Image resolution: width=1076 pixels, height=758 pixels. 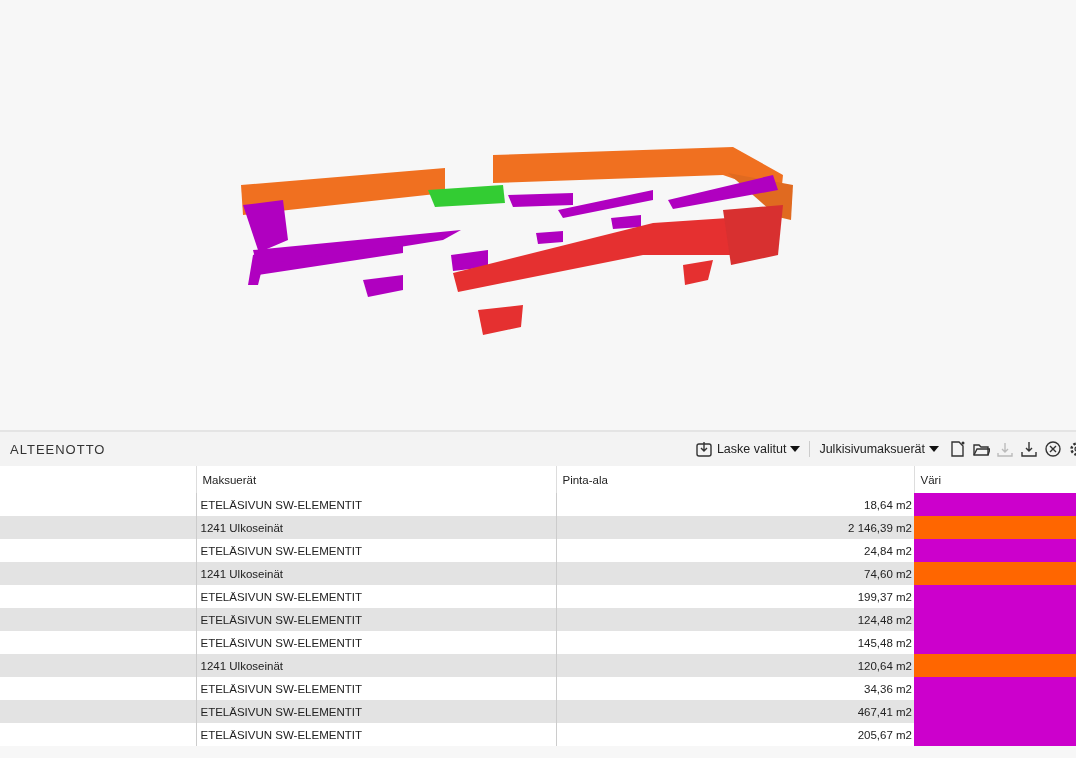 What do you see at coordinates (888, 688) in the screenshot?
I see `table-cell: 34,36 m2` at bounding box center [888, 688].